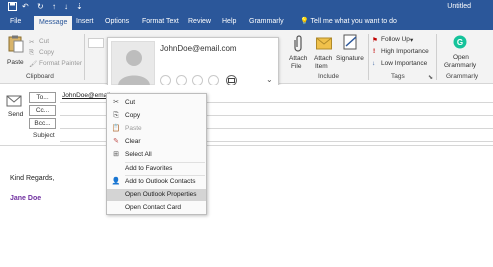 This screenshot has width=493, height=267. What do you see at coordinates (193, 62) in the screenshot?
I see `contact-card: JohnDoe@email.com ⌄` at bounding box center [193, 62].